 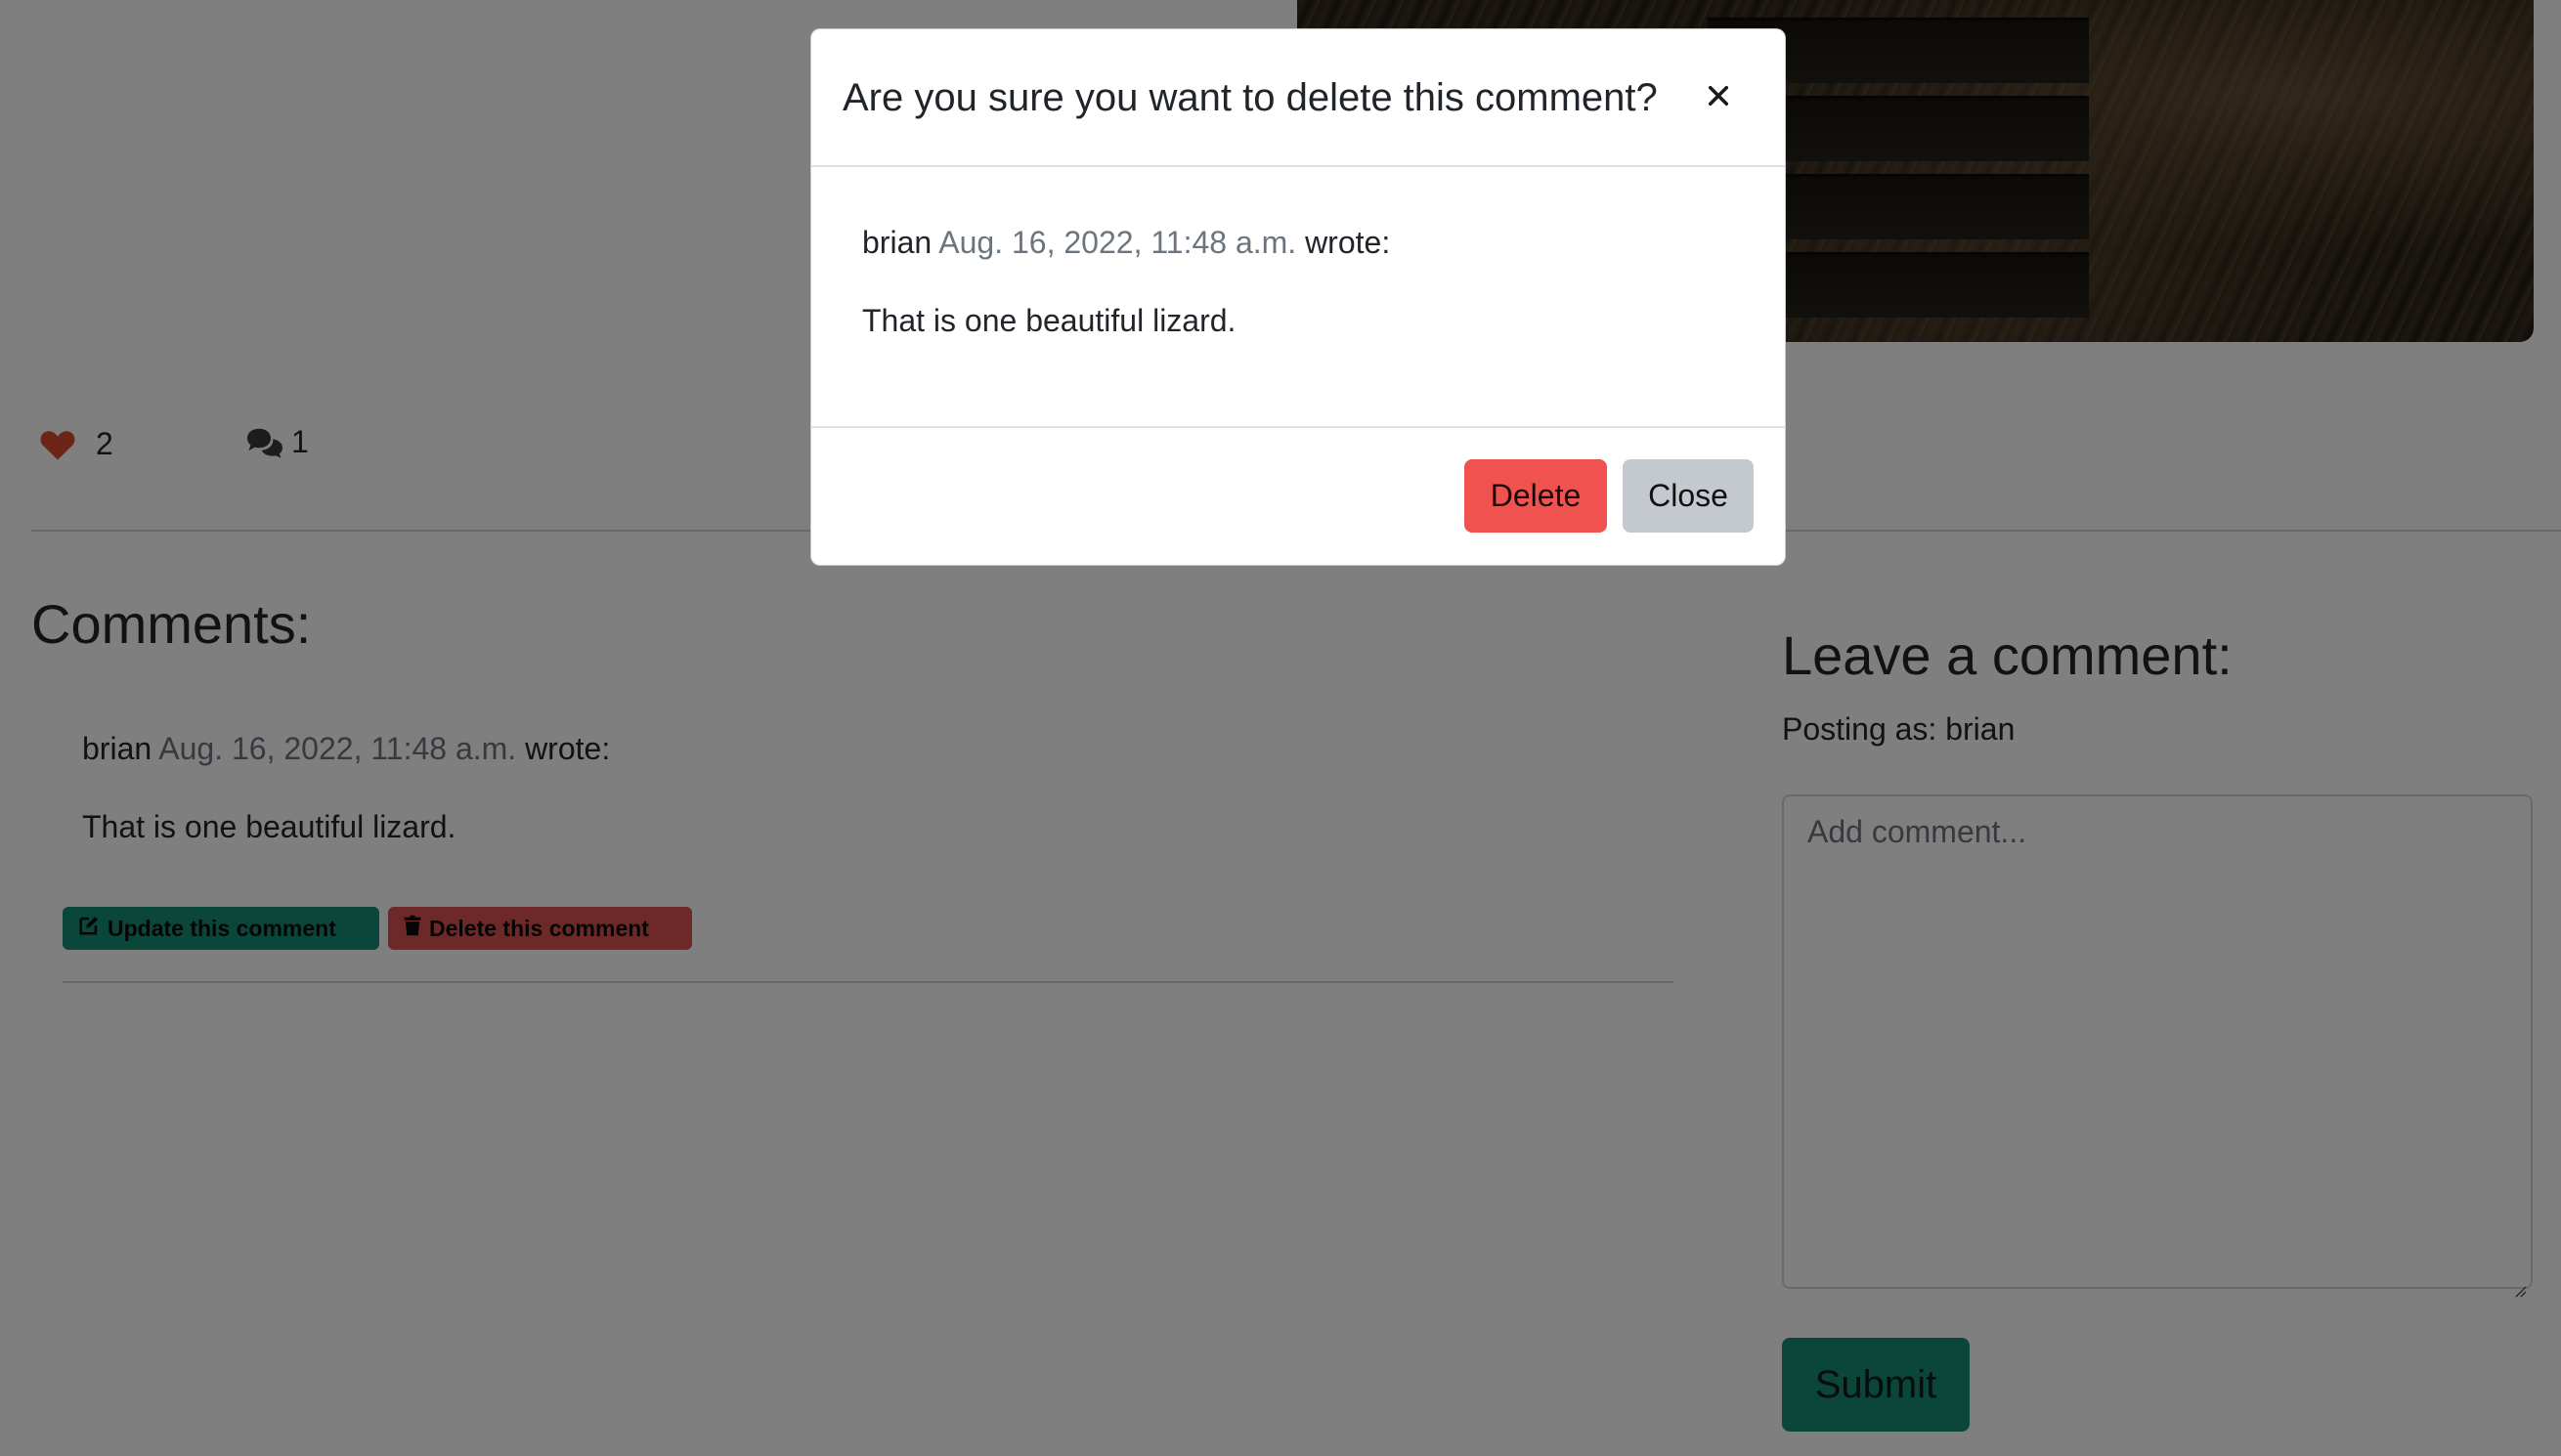 I want to click on modal-comment-author: brian, so click(x=897, y=242).